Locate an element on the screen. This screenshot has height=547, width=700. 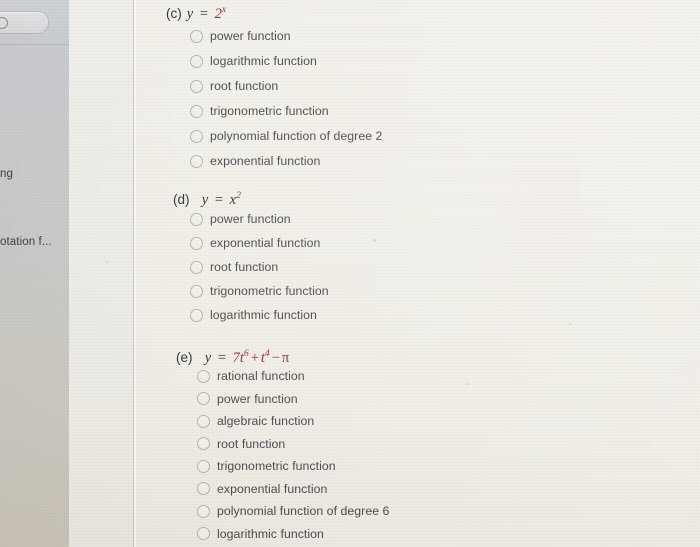
question-e-expression: y = 7t6 + t4− π is located at coordinates (243, 357).